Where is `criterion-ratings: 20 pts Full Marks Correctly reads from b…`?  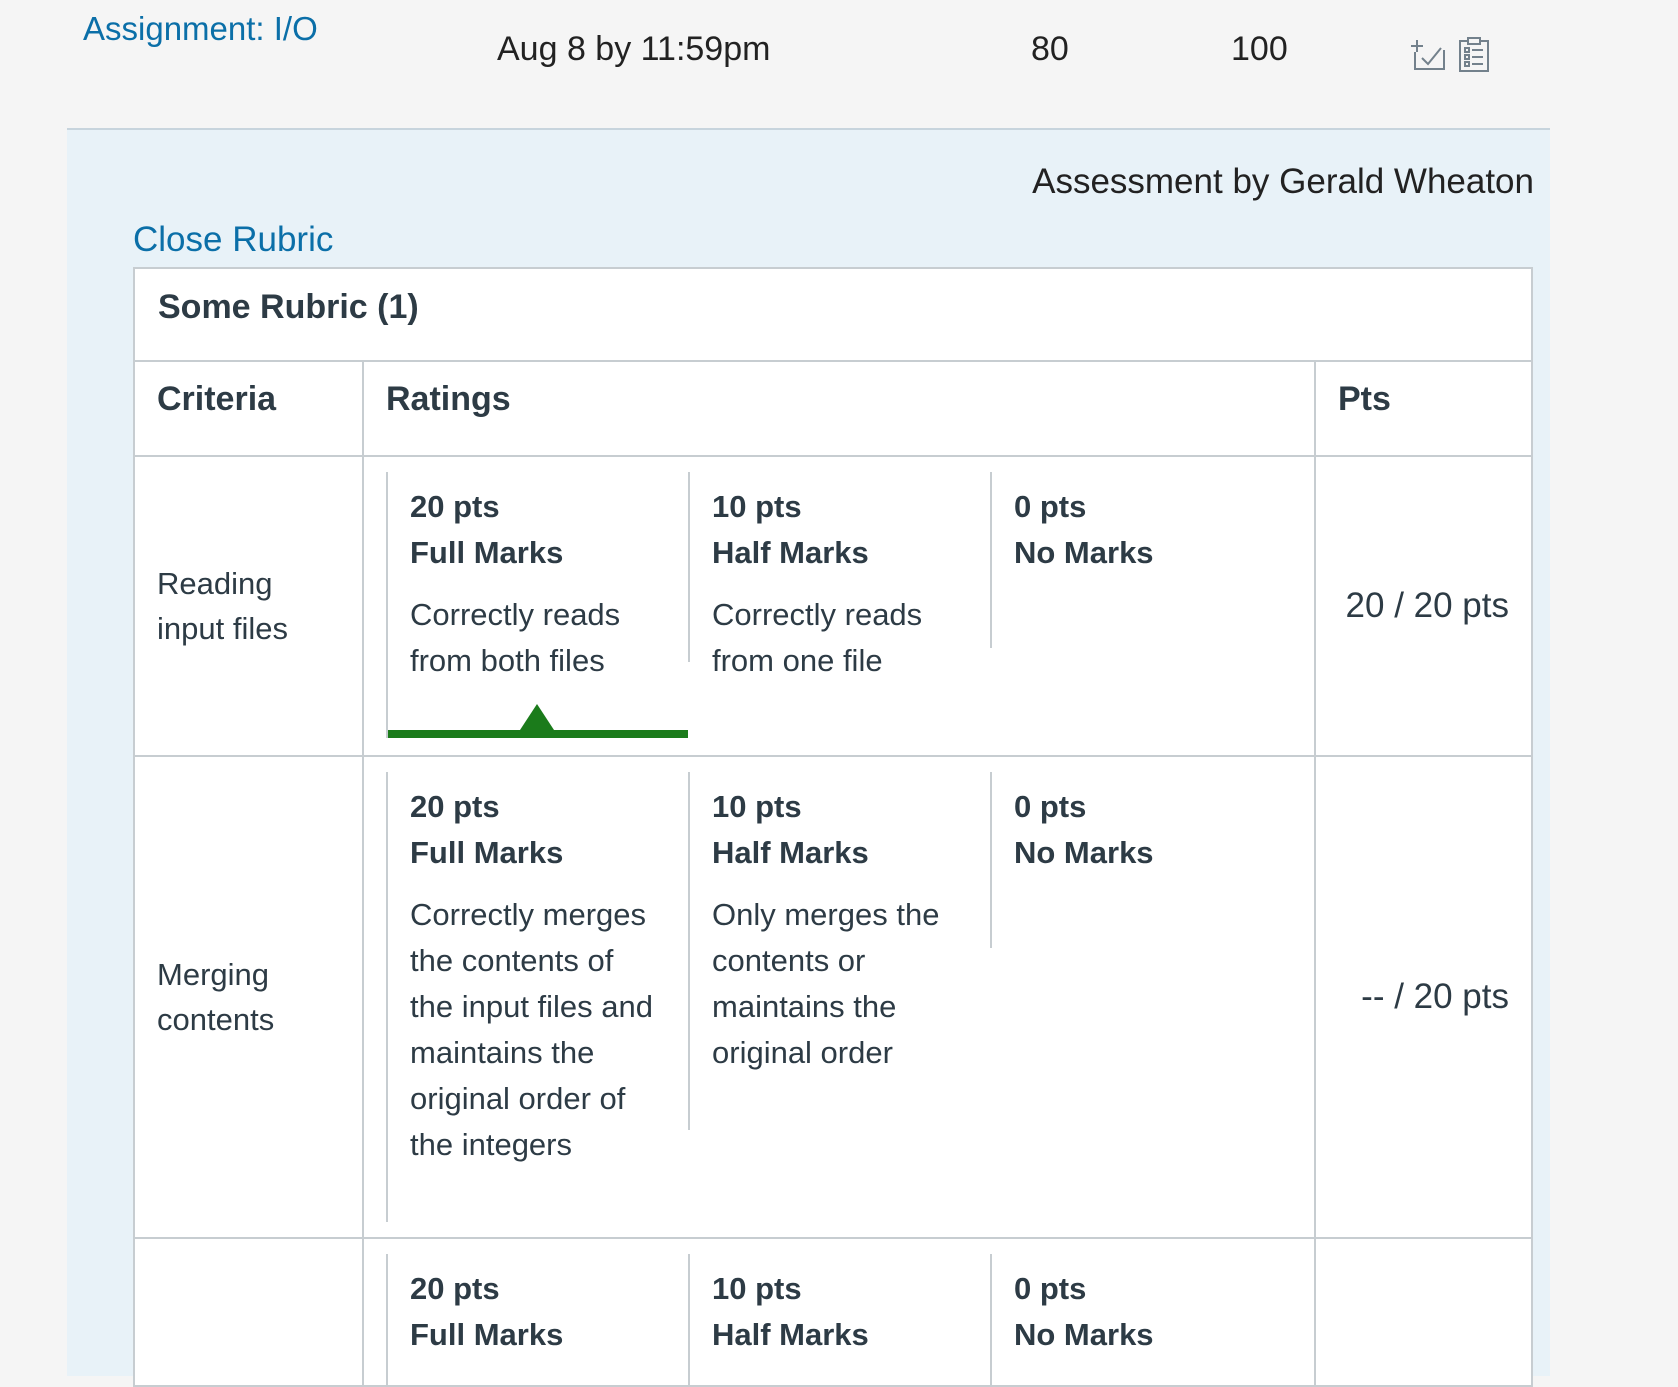 criterion-ratings: 20 pts Full Marks Correctly reads from b… is located at coordinates (840, 606).